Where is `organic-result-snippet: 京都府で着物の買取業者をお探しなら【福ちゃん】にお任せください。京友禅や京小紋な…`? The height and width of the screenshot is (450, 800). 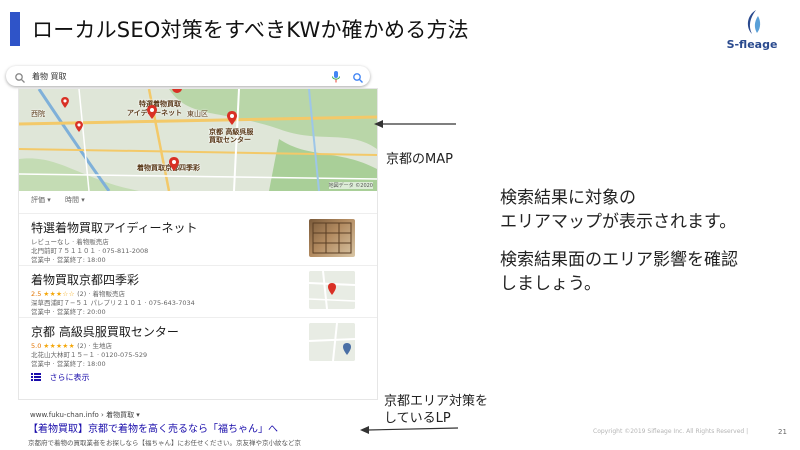 organic-result-snippet: 京都府で着物の買取業者をお探しなら【福ちゃん】にお任せください。京友禅や京小紋な… is located at coordinates (164, 443).